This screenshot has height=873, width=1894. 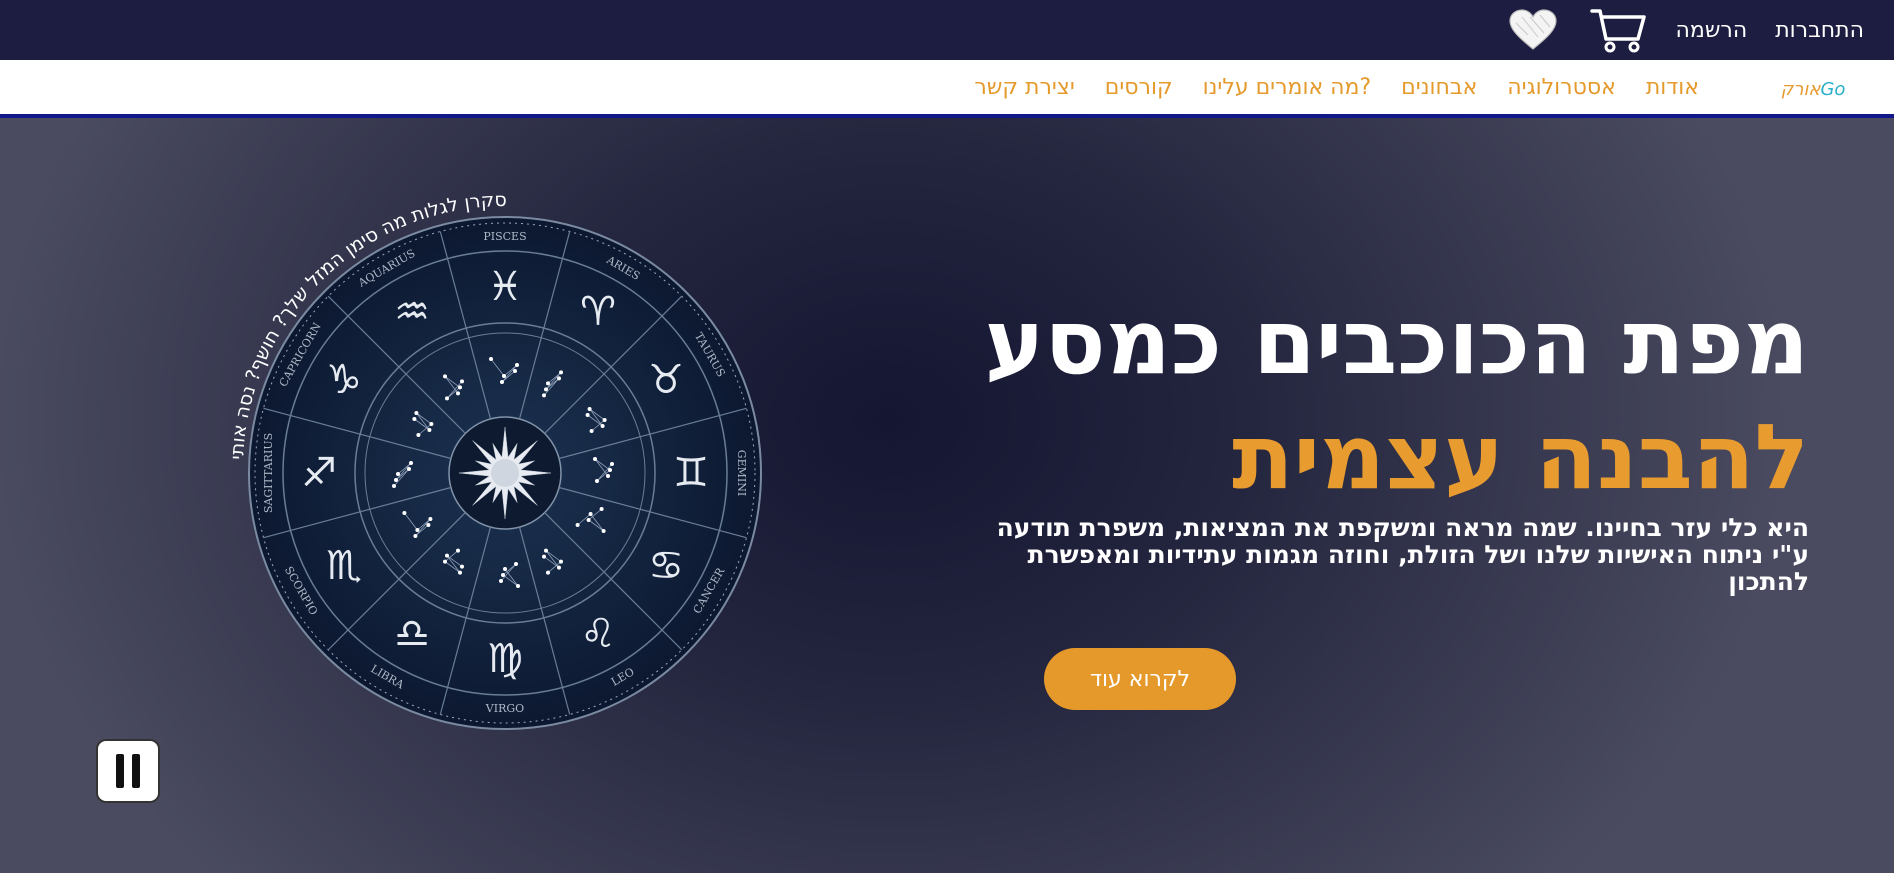 I want to click on gemini-glyph-icon: ♊, so click(x=691, y=473).